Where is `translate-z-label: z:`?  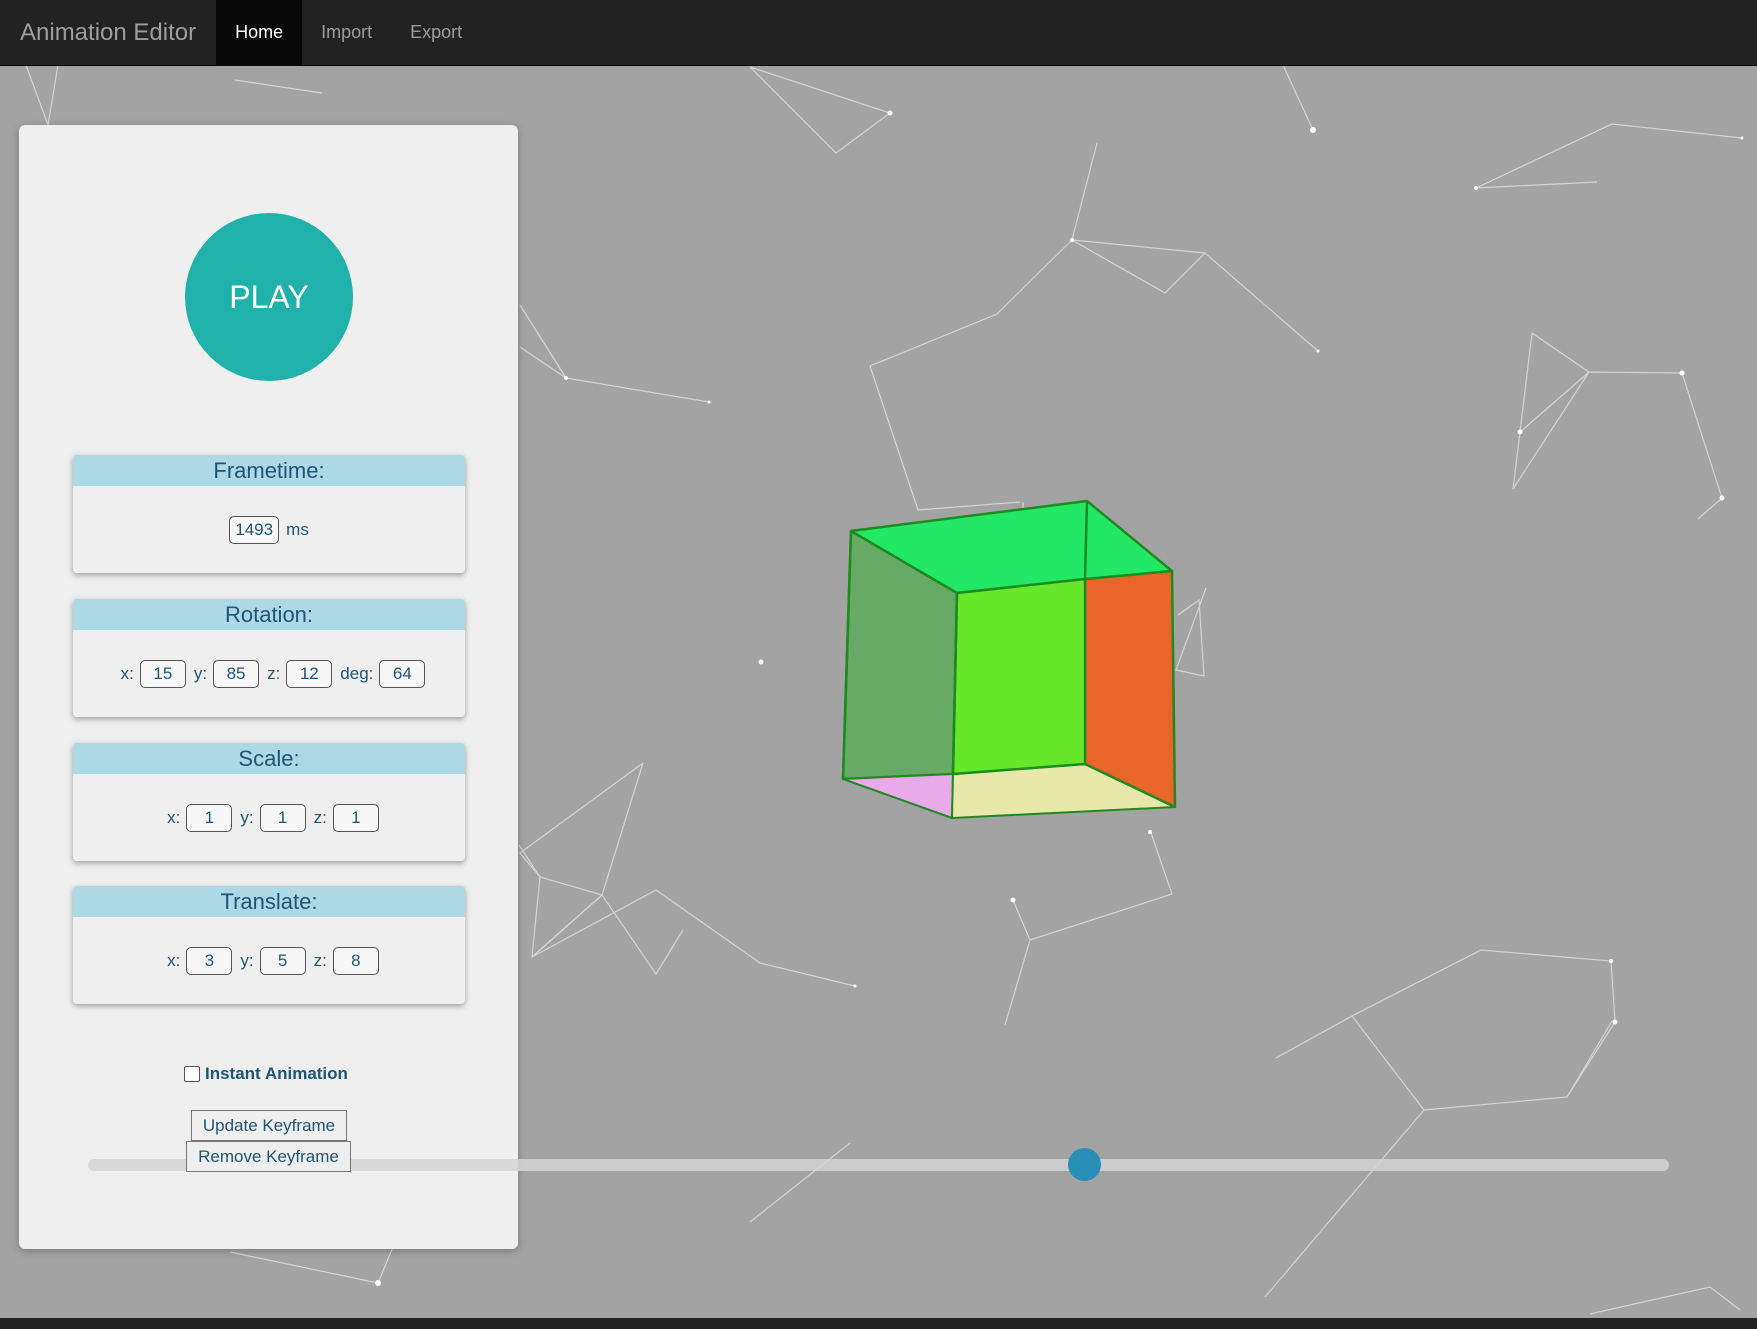 translate-z-label: z: is located at coordinates (320, 960).